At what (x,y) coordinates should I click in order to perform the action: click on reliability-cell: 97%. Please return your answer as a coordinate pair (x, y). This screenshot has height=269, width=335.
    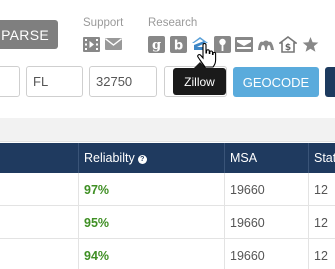
    Looking at the image, I should click on (151, 189).